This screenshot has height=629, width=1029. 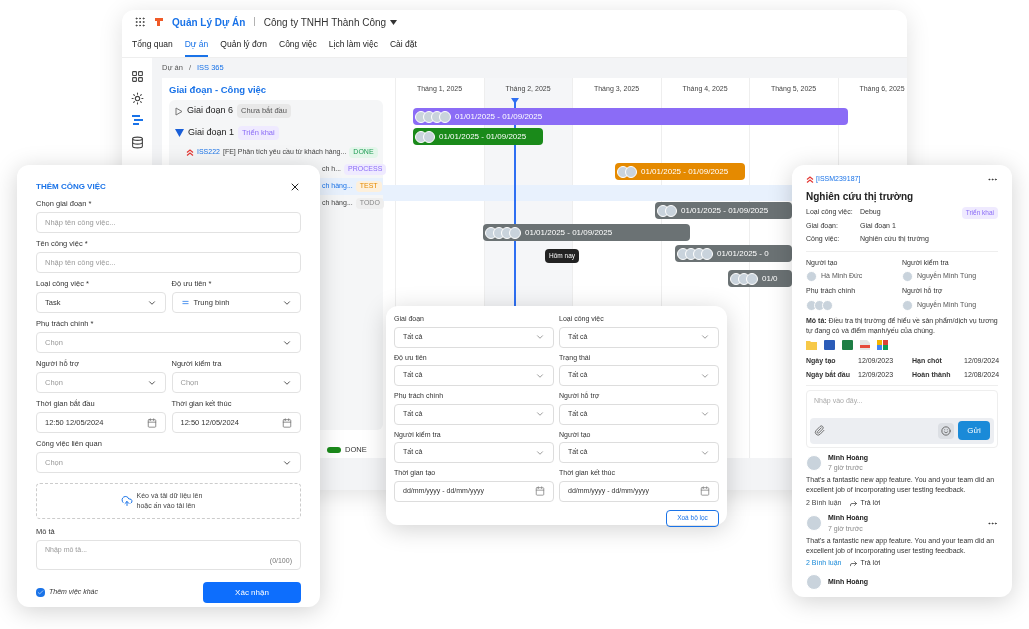 I want to click on gantt-icon, so click(x=137, y=120).